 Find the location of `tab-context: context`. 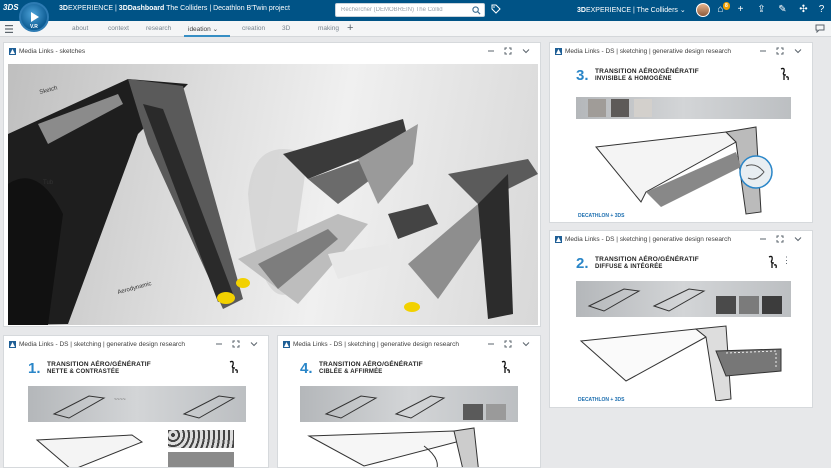

tab-context: context is located at coordinates (118, 28).